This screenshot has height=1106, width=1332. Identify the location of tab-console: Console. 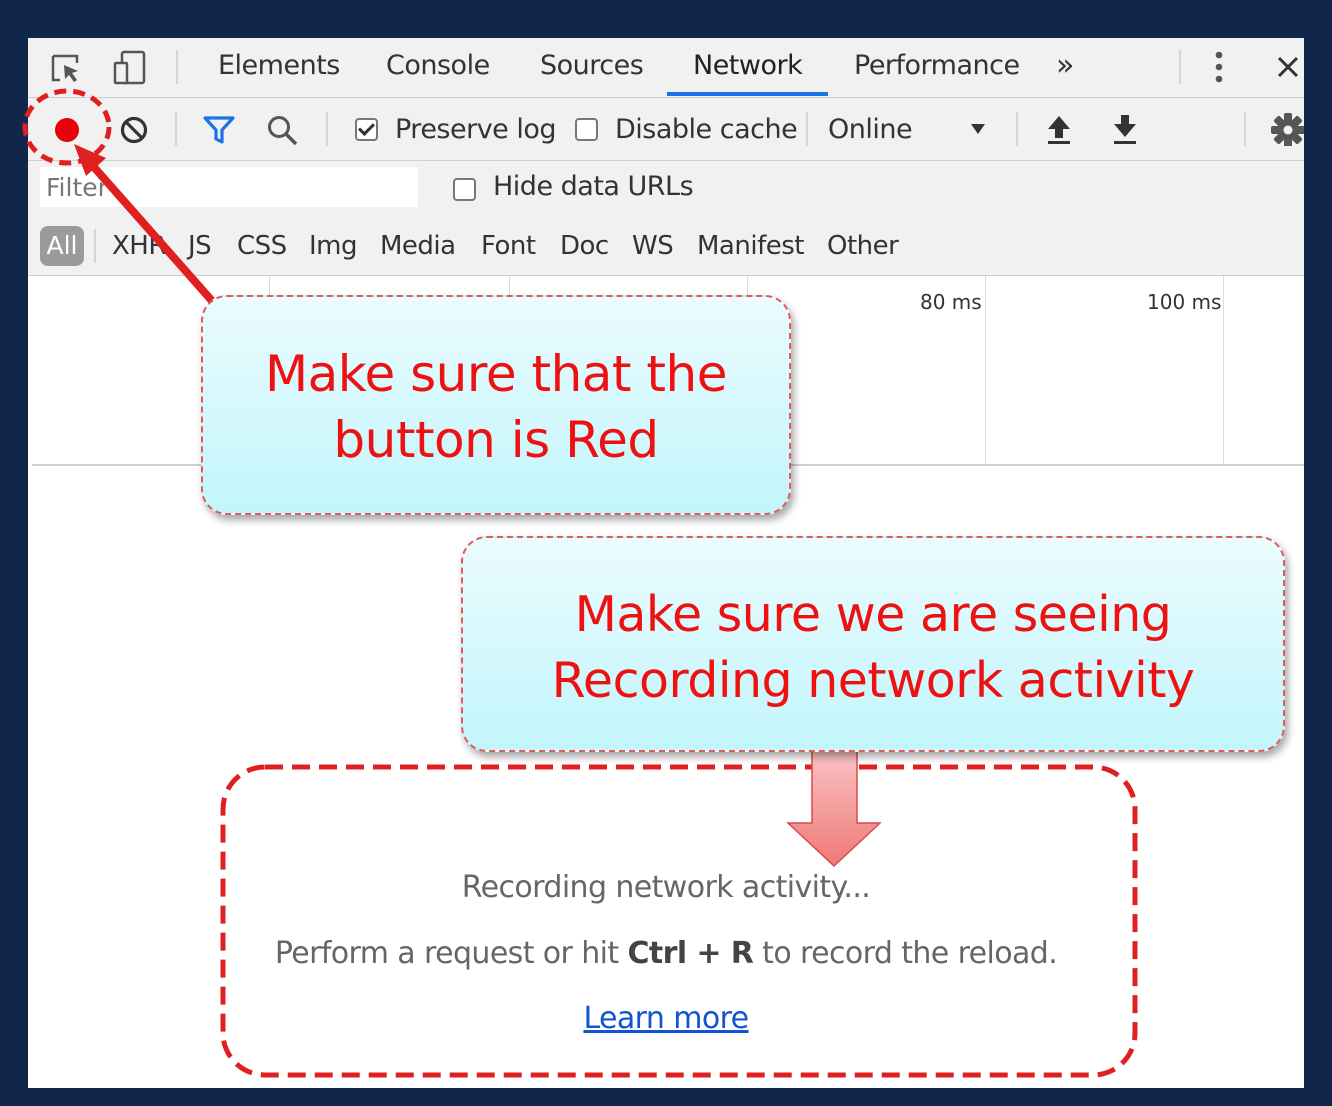
(438, 65).